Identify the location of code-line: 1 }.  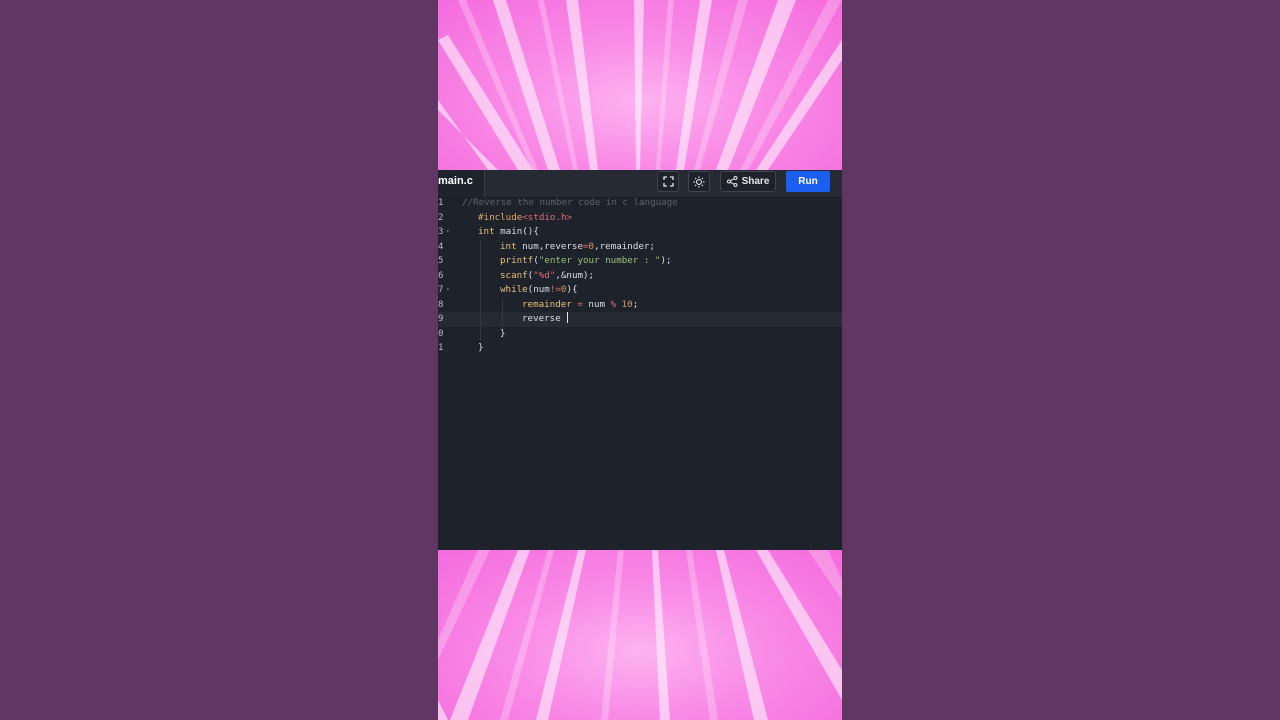
(640, 348).